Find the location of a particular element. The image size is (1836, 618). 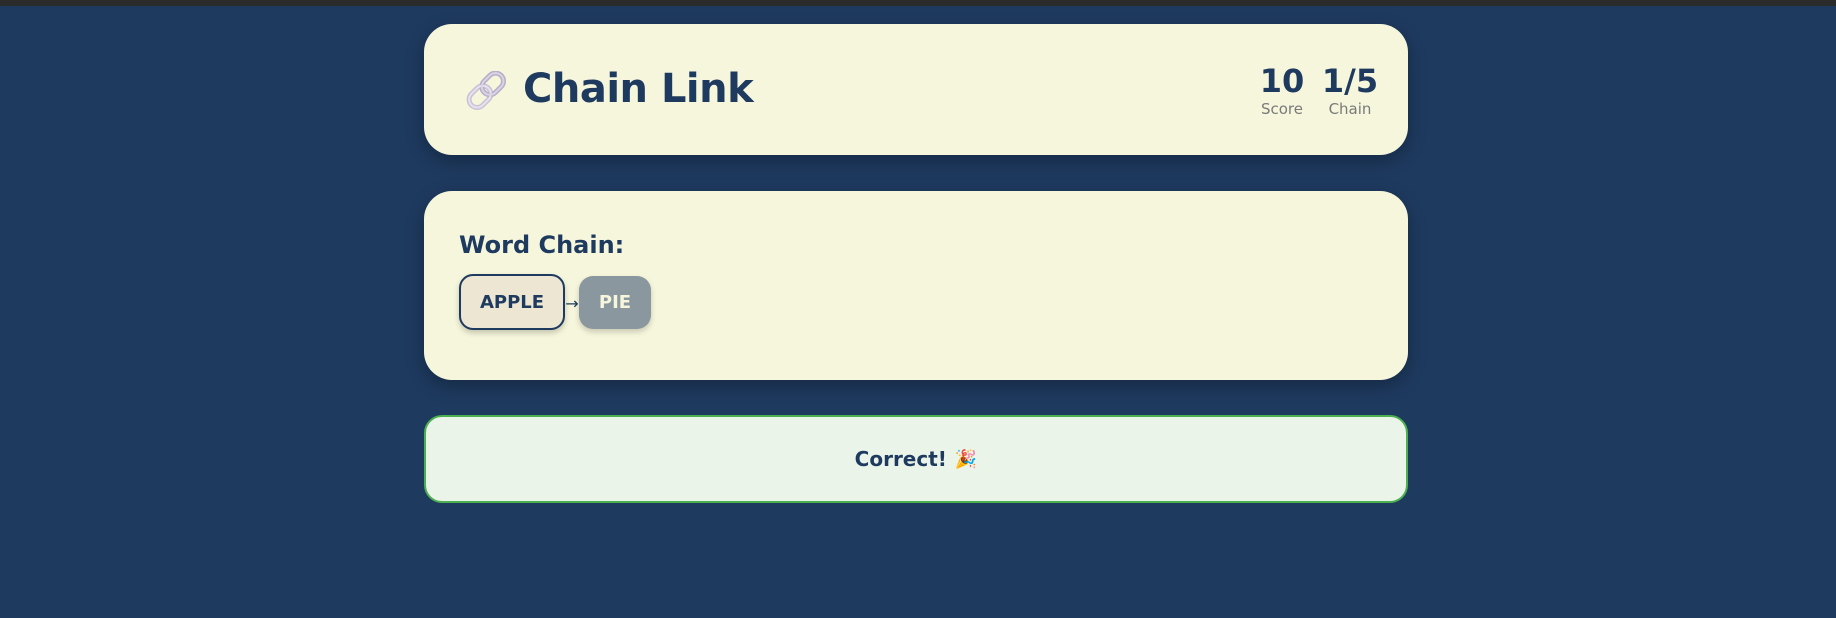

score-label: Score is located at coordinates (1281, 109).